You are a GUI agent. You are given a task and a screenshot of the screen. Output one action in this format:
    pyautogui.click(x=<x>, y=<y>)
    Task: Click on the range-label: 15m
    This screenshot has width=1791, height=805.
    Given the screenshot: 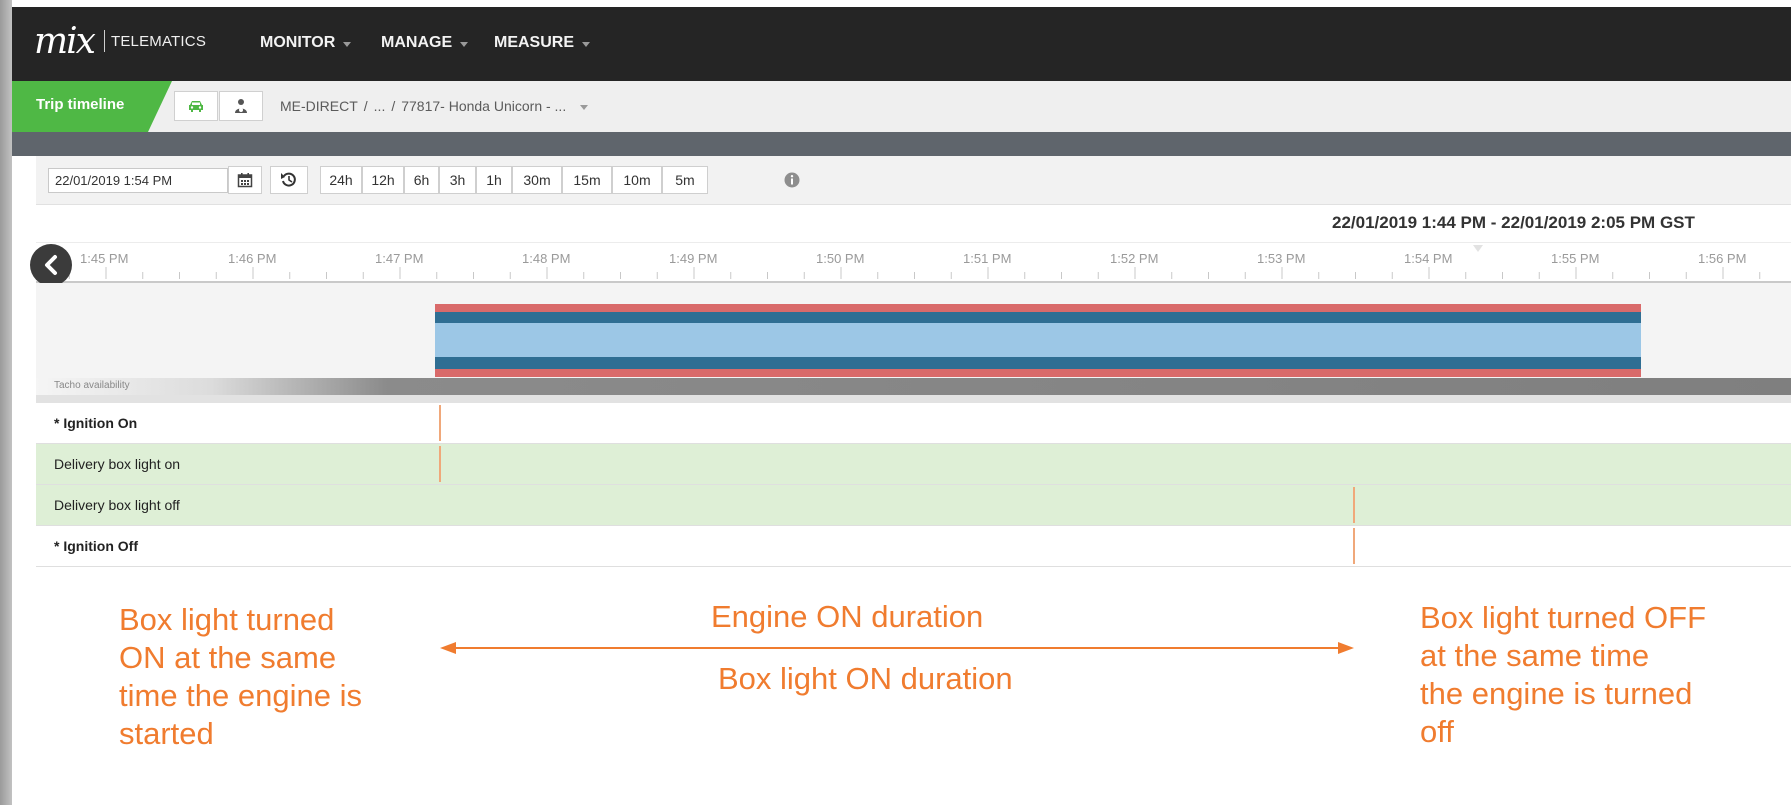 What is the action you would take?
    pyautogui.click(x=587, y=180)
    